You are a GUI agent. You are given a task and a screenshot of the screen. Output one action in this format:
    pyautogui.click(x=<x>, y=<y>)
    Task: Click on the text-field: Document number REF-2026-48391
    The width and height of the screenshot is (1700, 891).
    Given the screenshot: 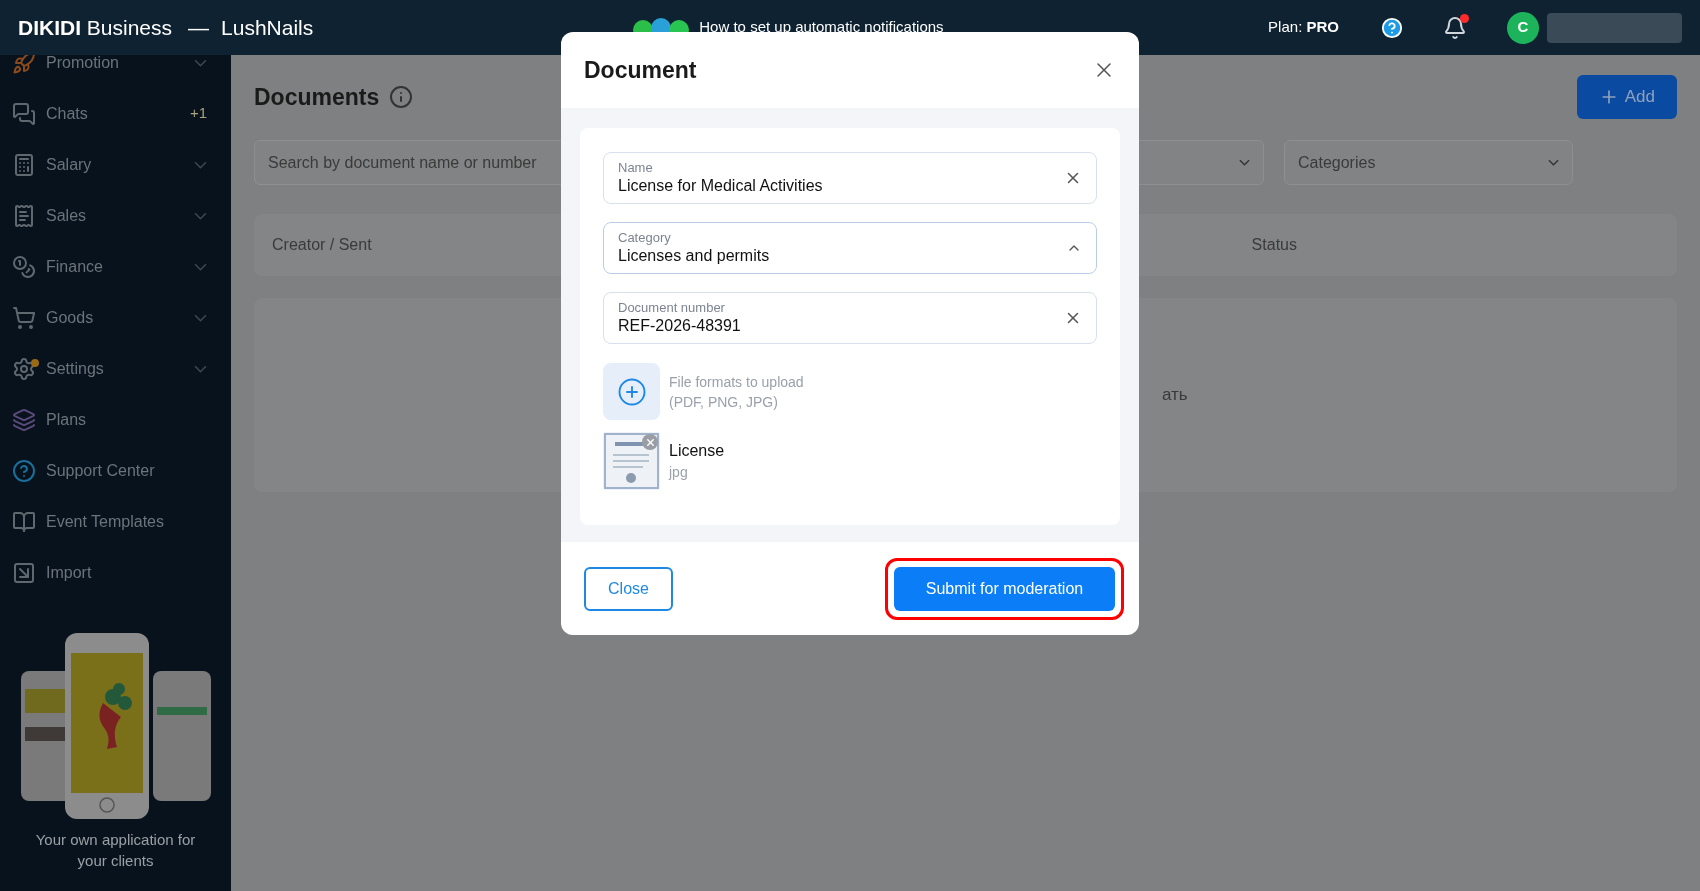 What is the action you would take?
    pyautogui.click(x=850, y=318)
    